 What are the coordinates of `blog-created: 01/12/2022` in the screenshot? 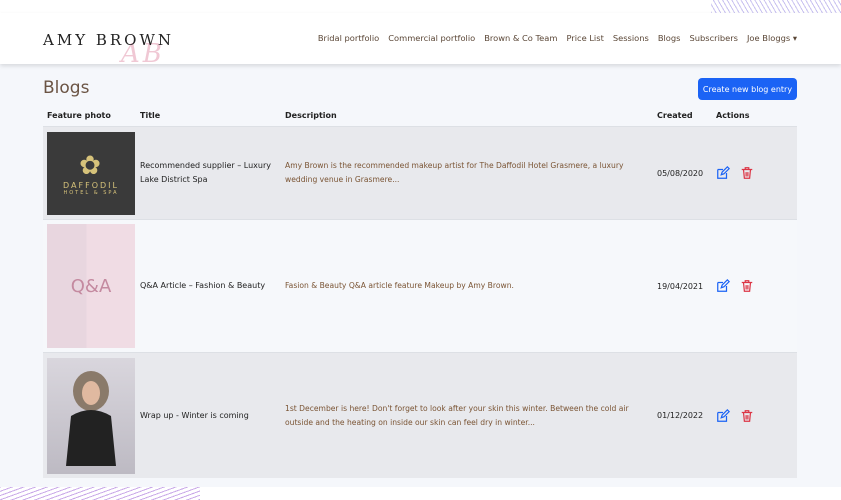 It's located at (680, 415).